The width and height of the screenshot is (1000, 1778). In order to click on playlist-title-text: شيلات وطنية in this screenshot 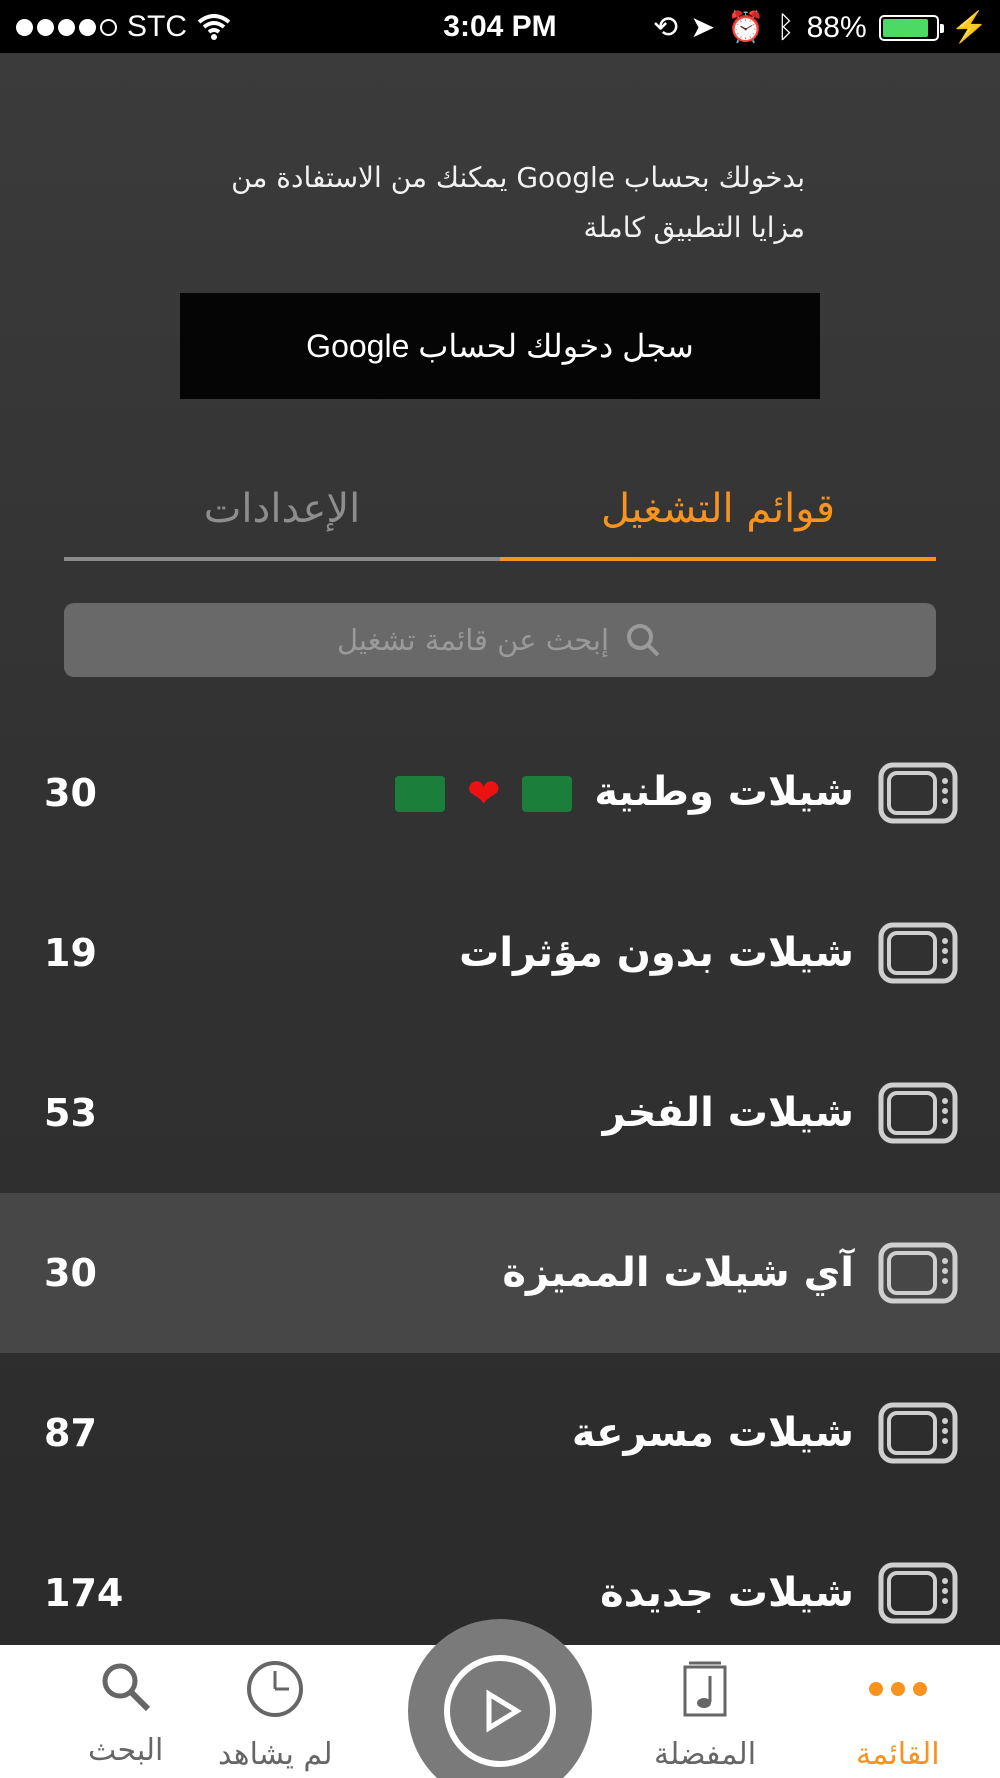, I will do `click(724, 792)`.